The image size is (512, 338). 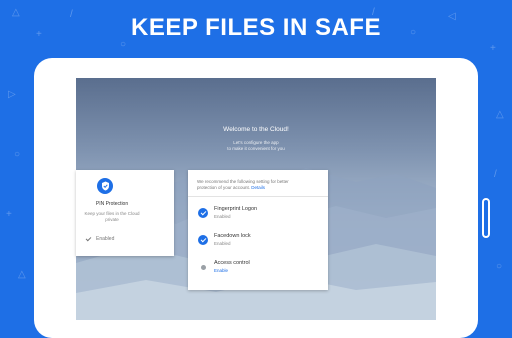 I want to click on deco-triangle-icon: ▷, so click(x=12, y=94).